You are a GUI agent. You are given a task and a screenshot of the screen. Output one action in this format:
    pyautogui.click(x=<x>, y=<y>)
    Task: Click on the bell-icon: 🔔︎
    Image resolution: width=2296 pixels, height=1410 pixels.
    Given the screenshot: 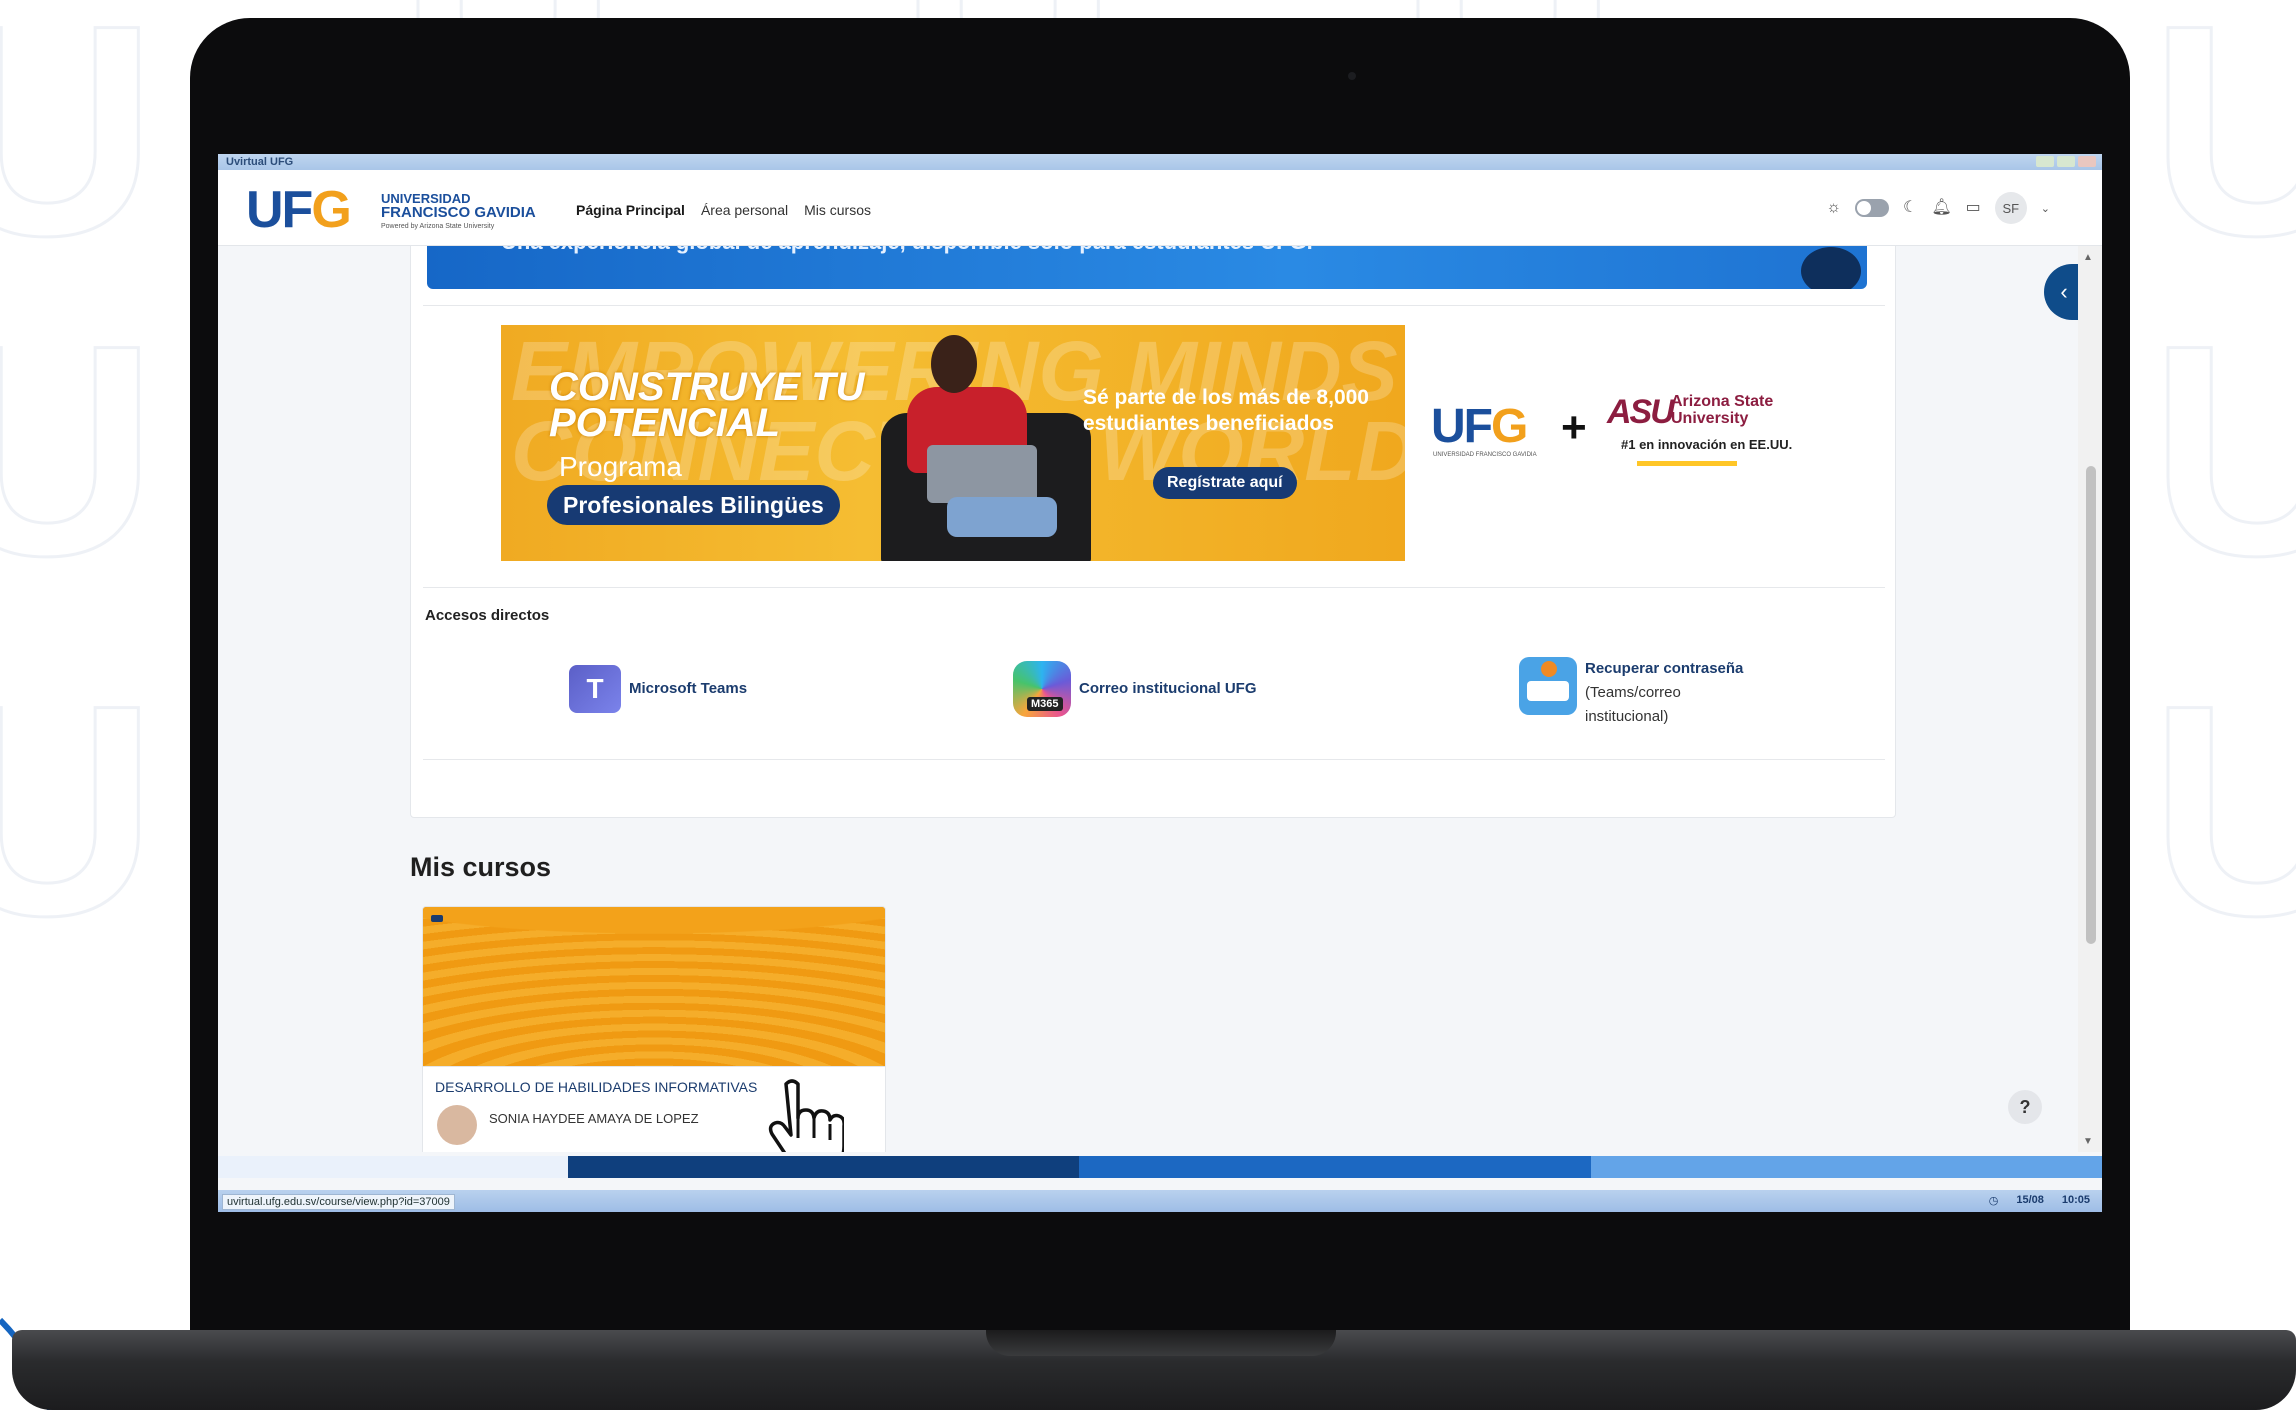 What is the action you would take?
    pyautogui.click(x=1941, y=208)
    